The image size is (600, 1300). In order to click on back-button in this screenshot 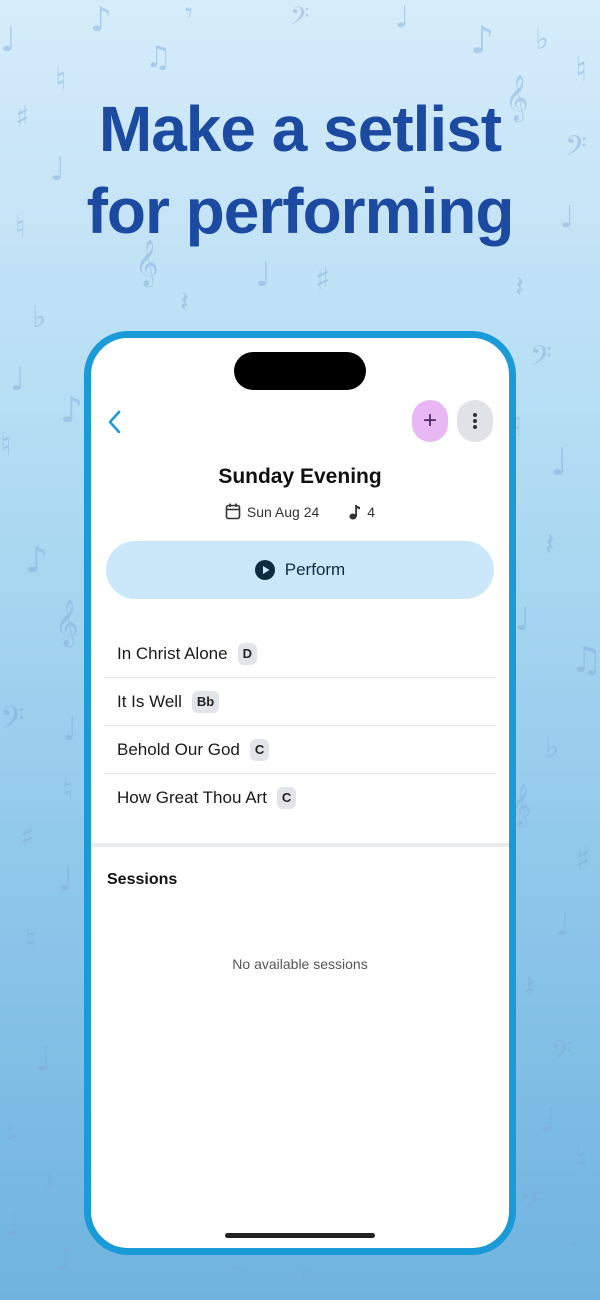, I will do `click(114, 422)`.